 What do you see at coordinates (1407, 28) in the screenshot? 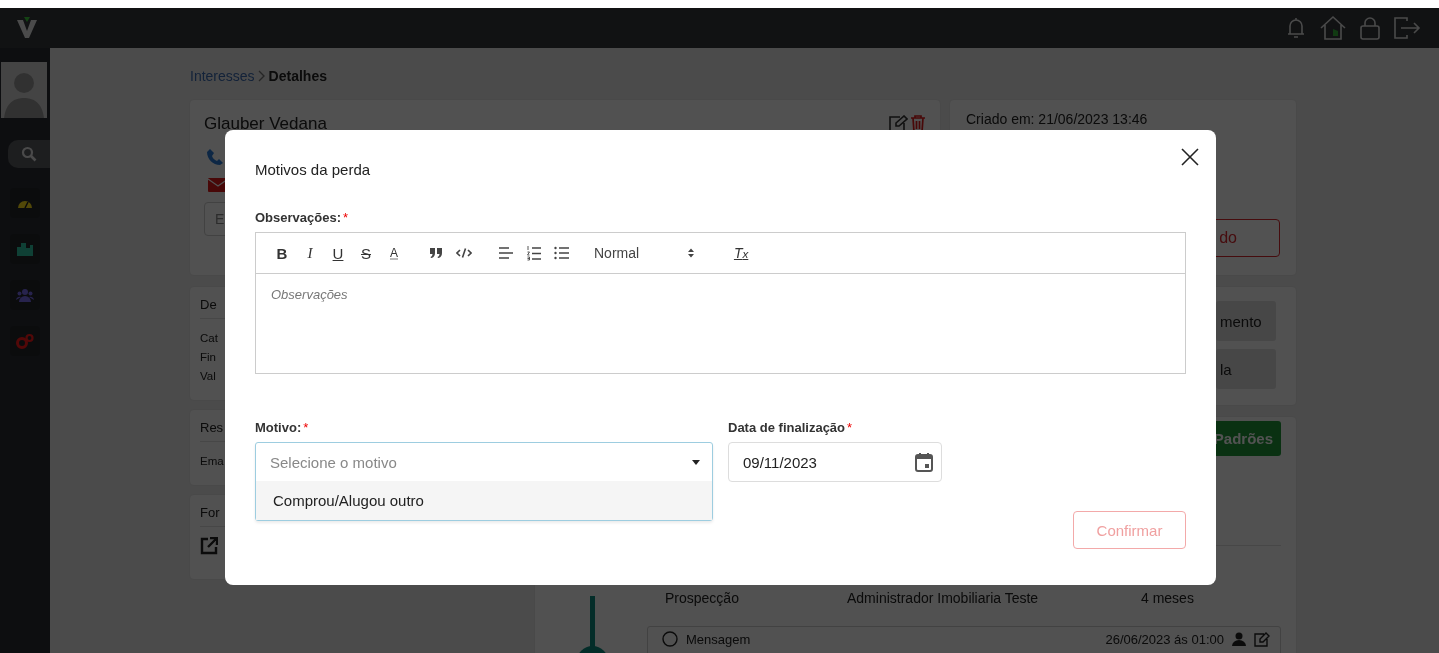
I see `logout-icon` at bounding box center [1407, 28].